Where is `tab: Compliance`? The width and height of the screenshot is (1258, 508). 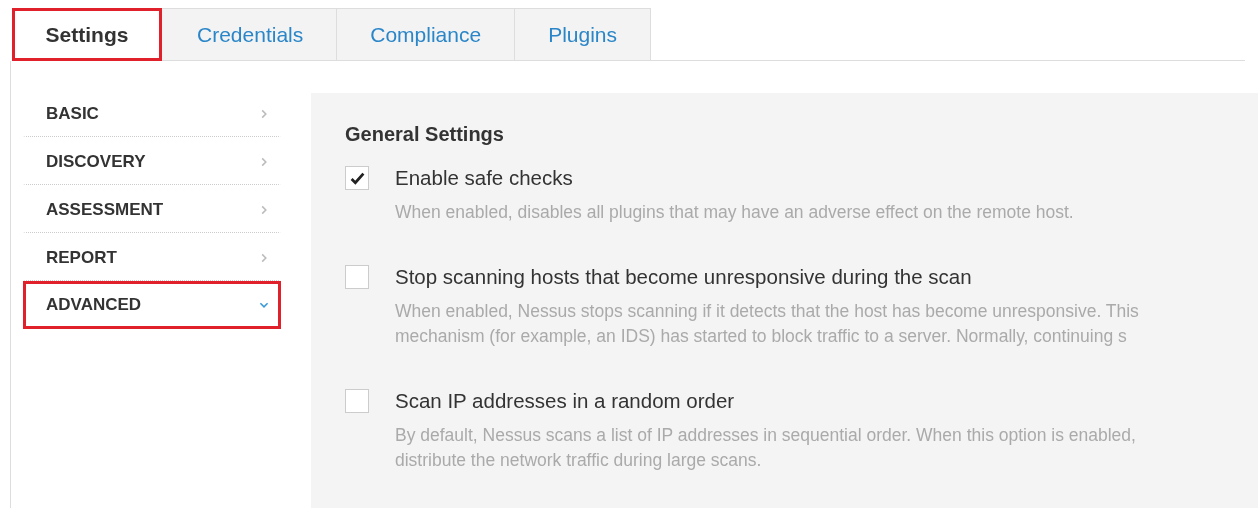
tab: Compliance is located at coordinates (426, 34).